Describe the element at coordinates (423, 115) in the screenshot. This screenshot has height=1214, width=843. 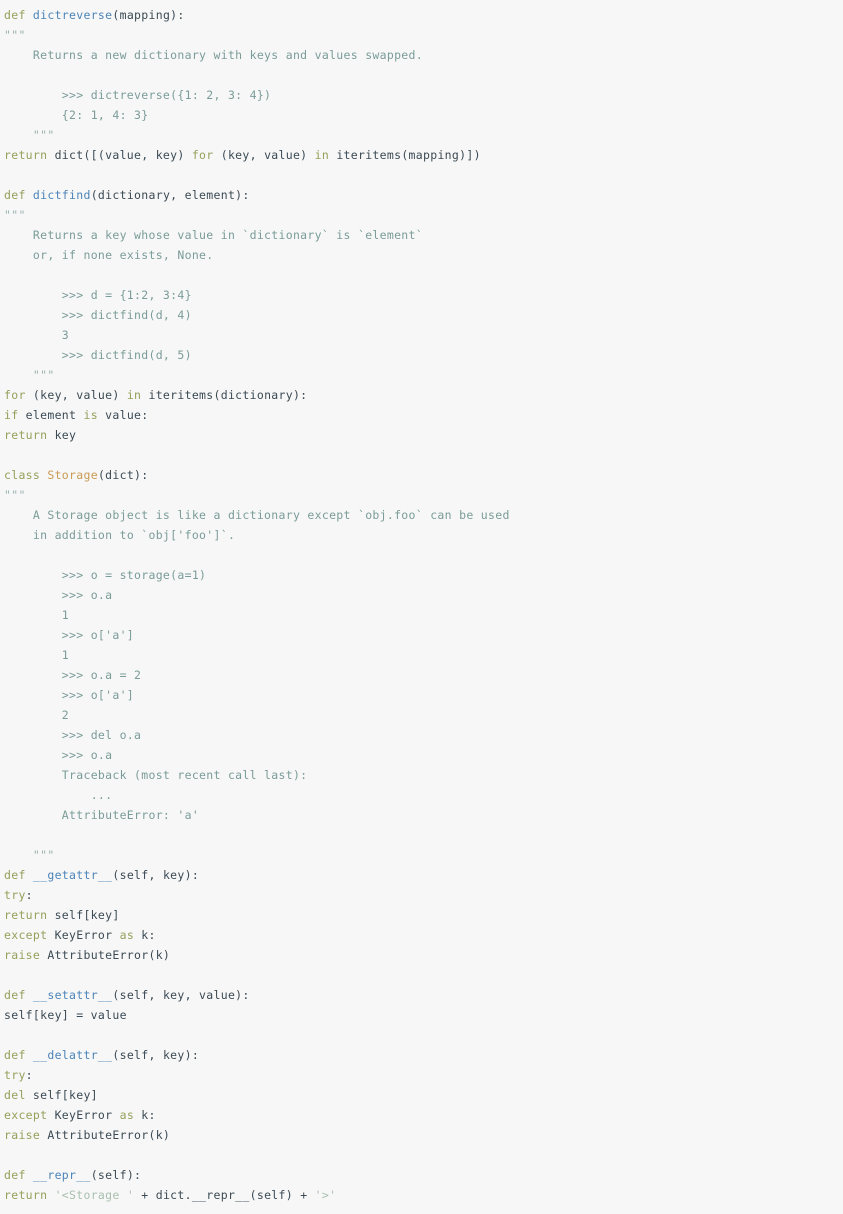
I see `code-line: {2: 1, 4: 3}` at that location.